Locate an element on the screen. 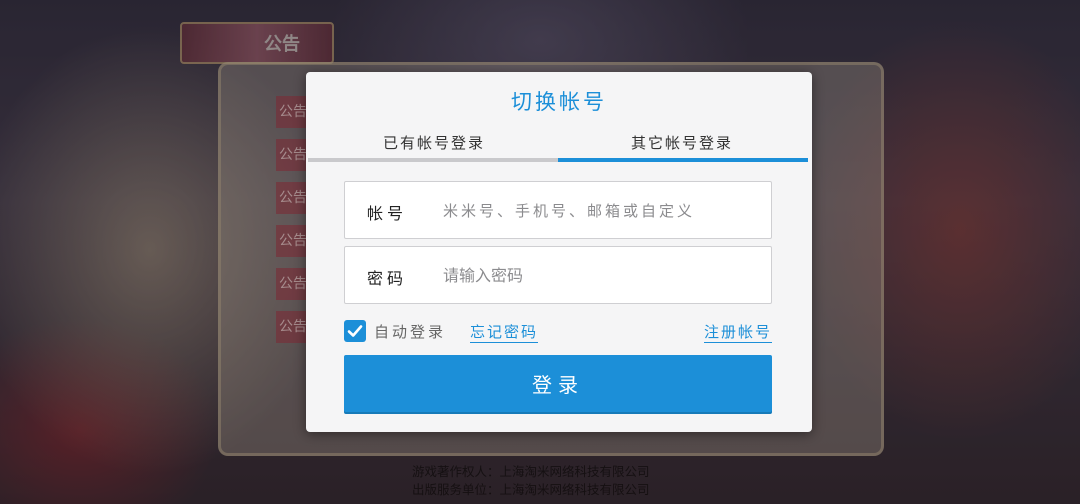 The height and width of the screenshot is (504, 1080). tab-other-account: 其它帐号登录 is located at coordinates (682, 142).